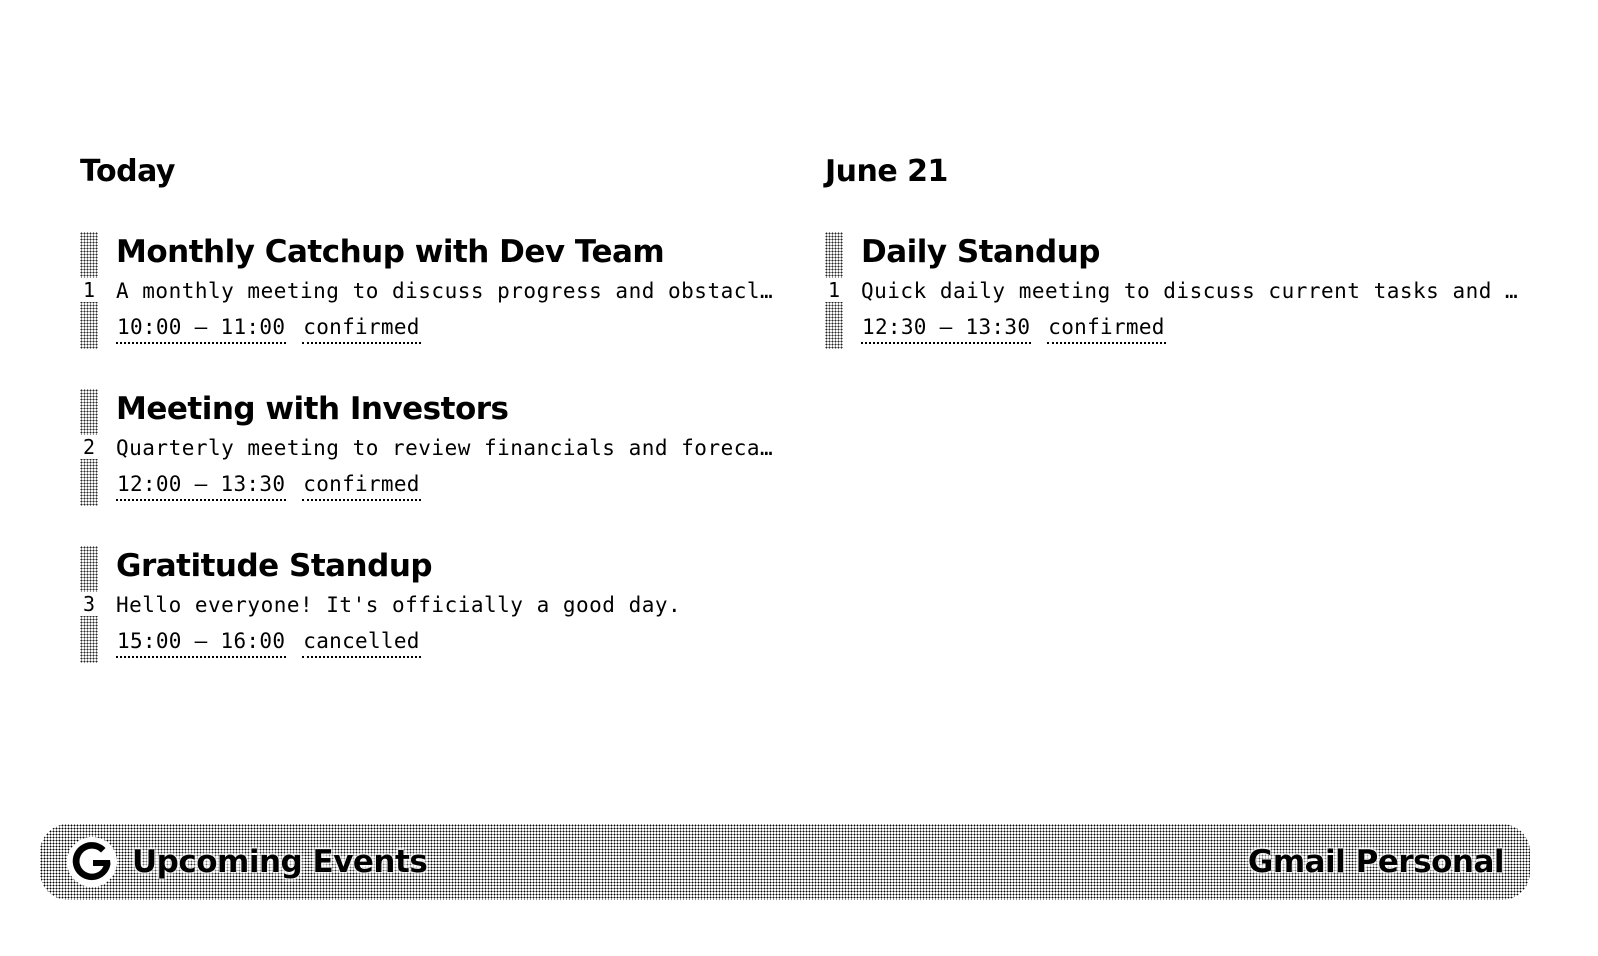 This screenshot has height=956, width=1598. What do you see at coordinates (89, 604) in the screenshot?
I see `event-index: 3` at bounding box center [89, 604].